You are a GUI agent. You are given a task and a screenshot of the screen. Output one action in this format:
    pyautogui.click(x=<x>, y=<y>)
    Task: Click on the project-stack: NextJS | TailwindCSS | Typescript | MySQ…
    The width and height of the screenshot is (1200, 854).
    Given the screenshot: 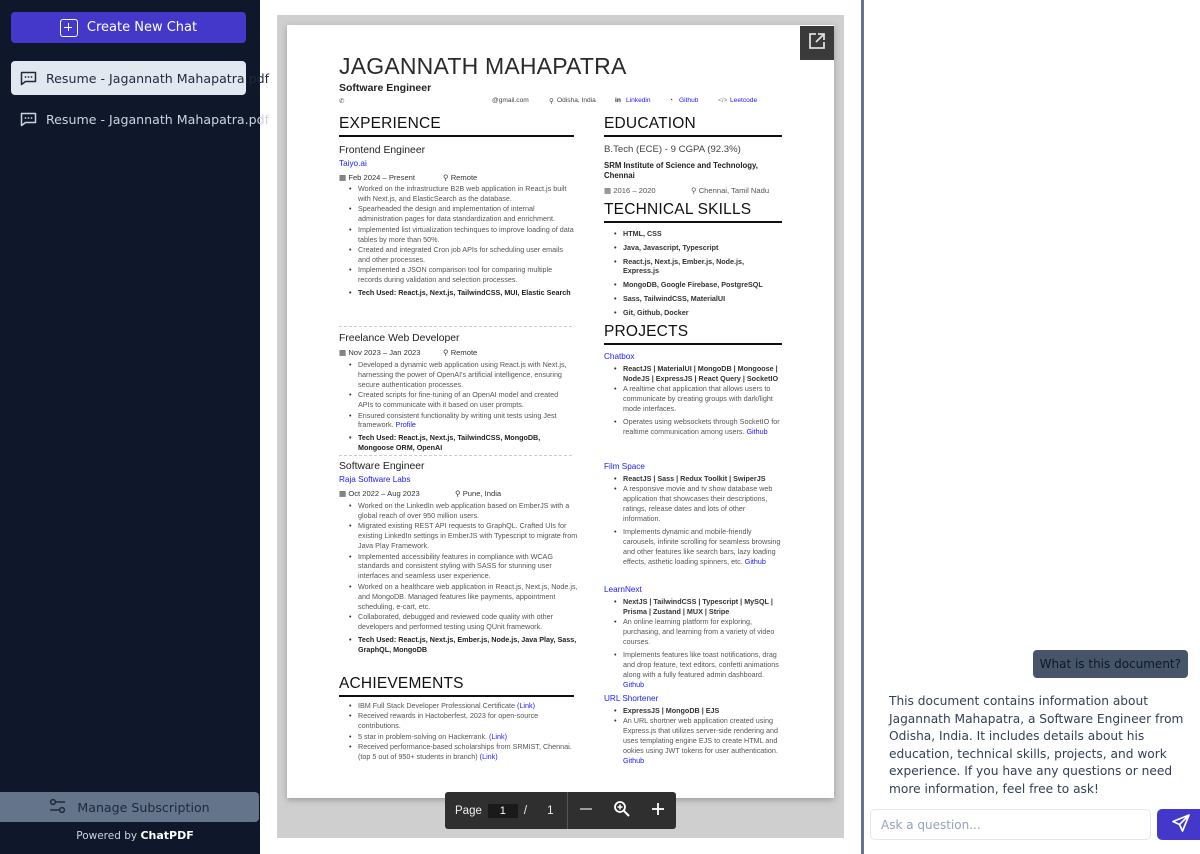 What is the action you would take?
    pyautogui.click(x=699, y=607)
    